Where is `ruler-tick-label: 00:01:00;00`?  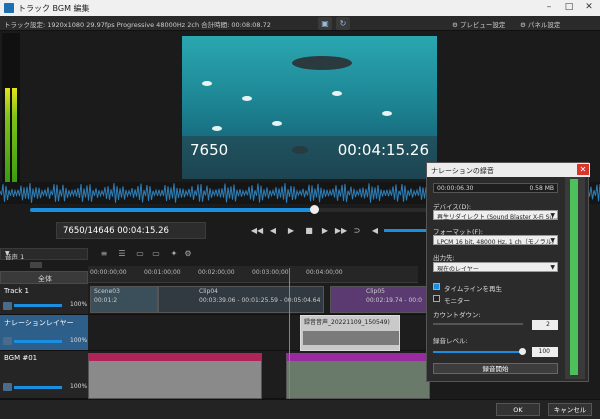 ruler-tick-label: 00:01:00;00 is located at coordinates (162, 272).